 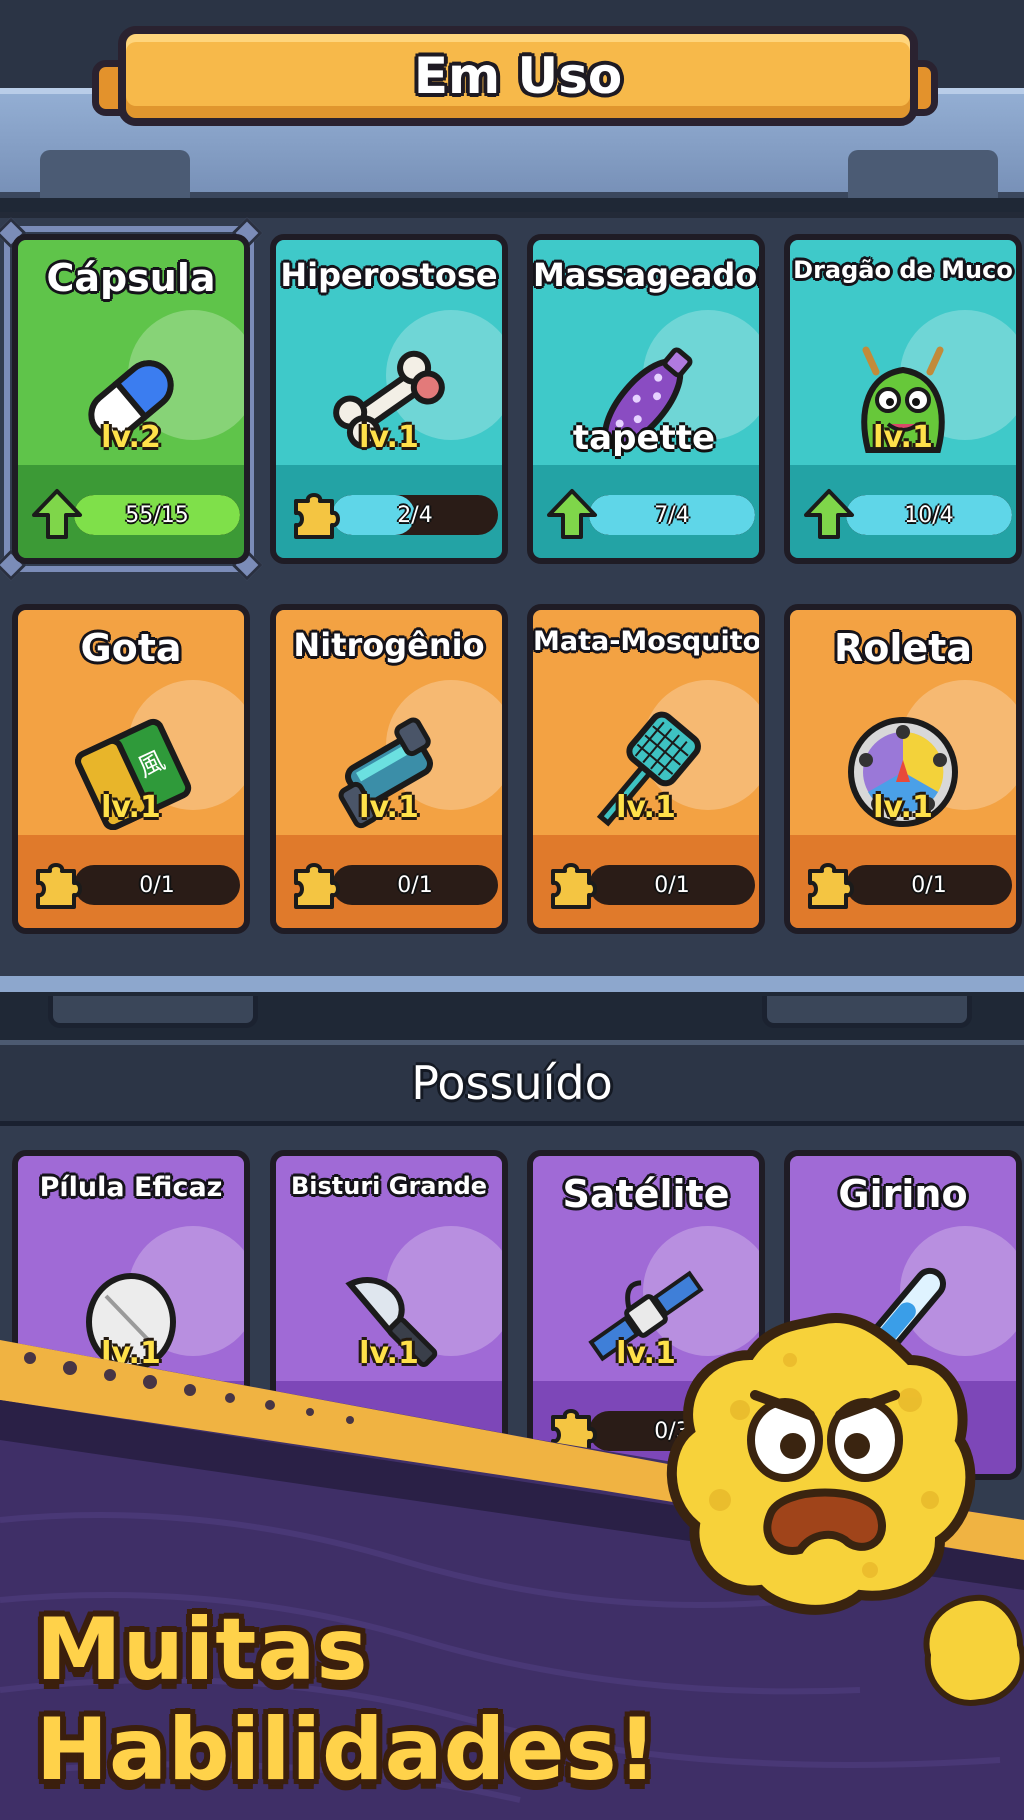 I want to click on skill-name: Nitrogênio, so click(x=389, y=645).